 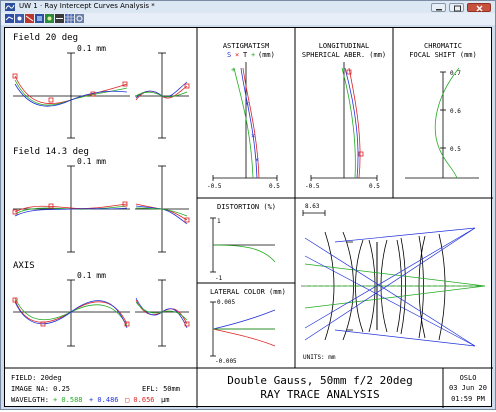 What do you see at coordinates (68, 400) in the screenshot?
I see `footer-wl-1: + 0.588` at bounding box center [68, 400].